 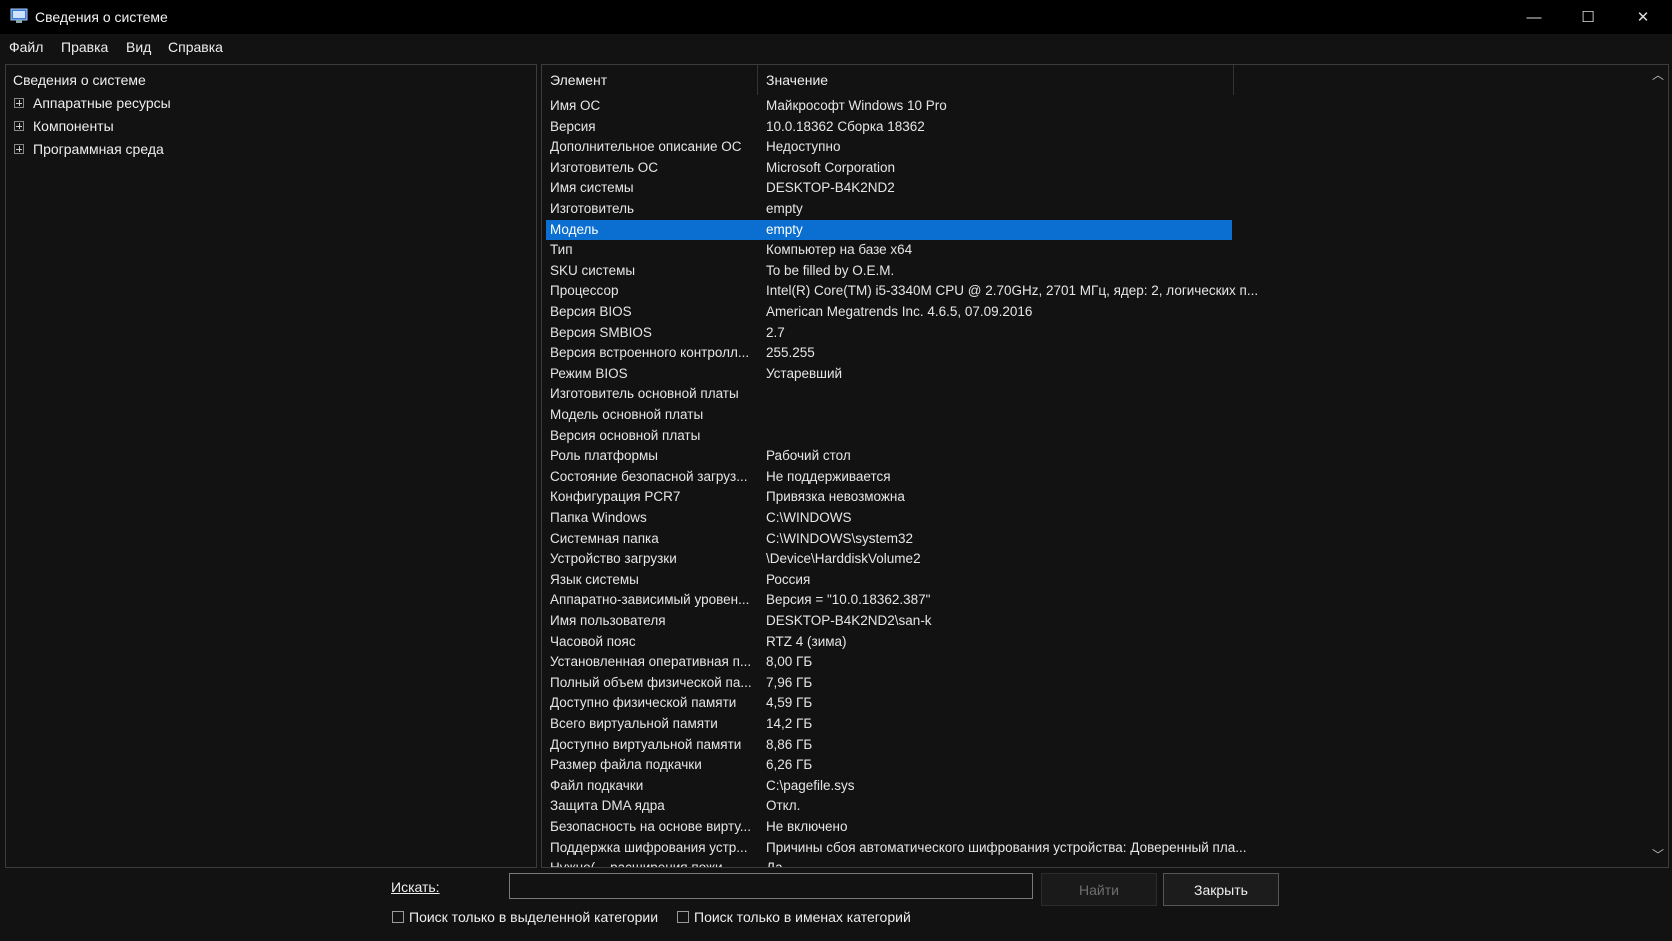 What do you see at coordinates (996, 80) in the screenshot?
I see `column-header-value: Значение` at bounding box center [996, 80].